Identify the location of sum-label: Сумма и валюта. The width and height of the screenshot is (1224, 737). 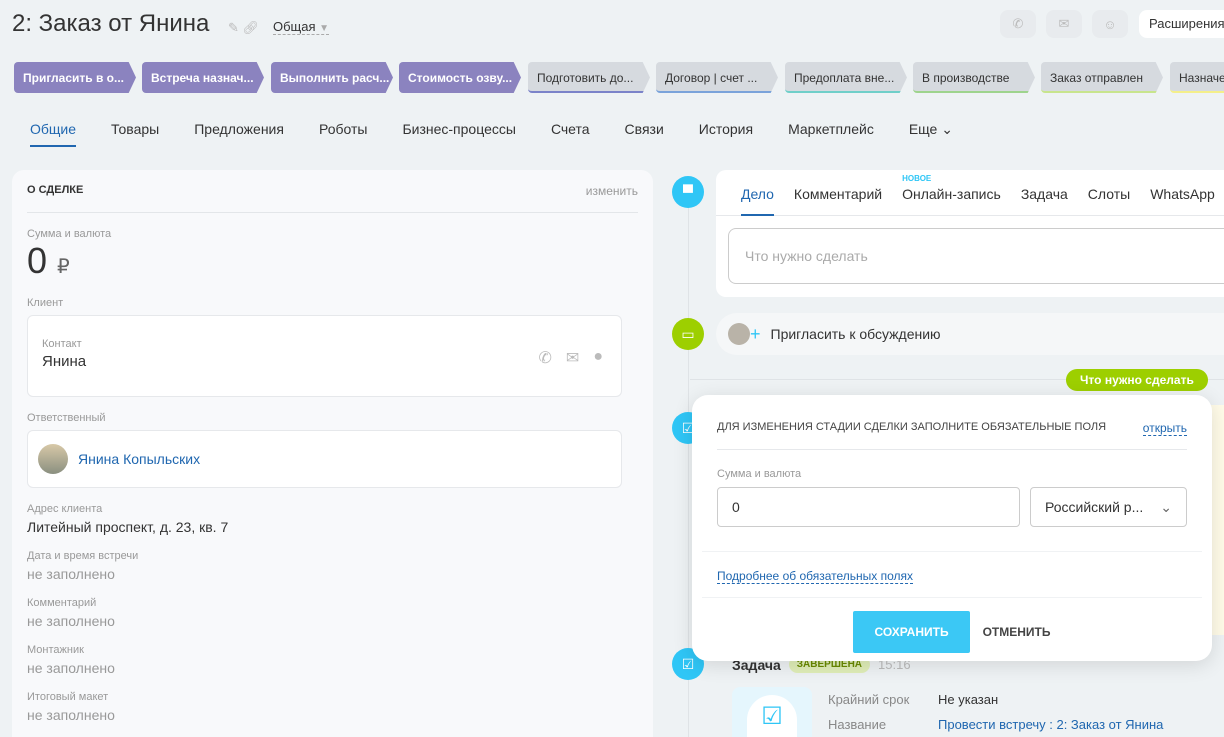
(69, 234).